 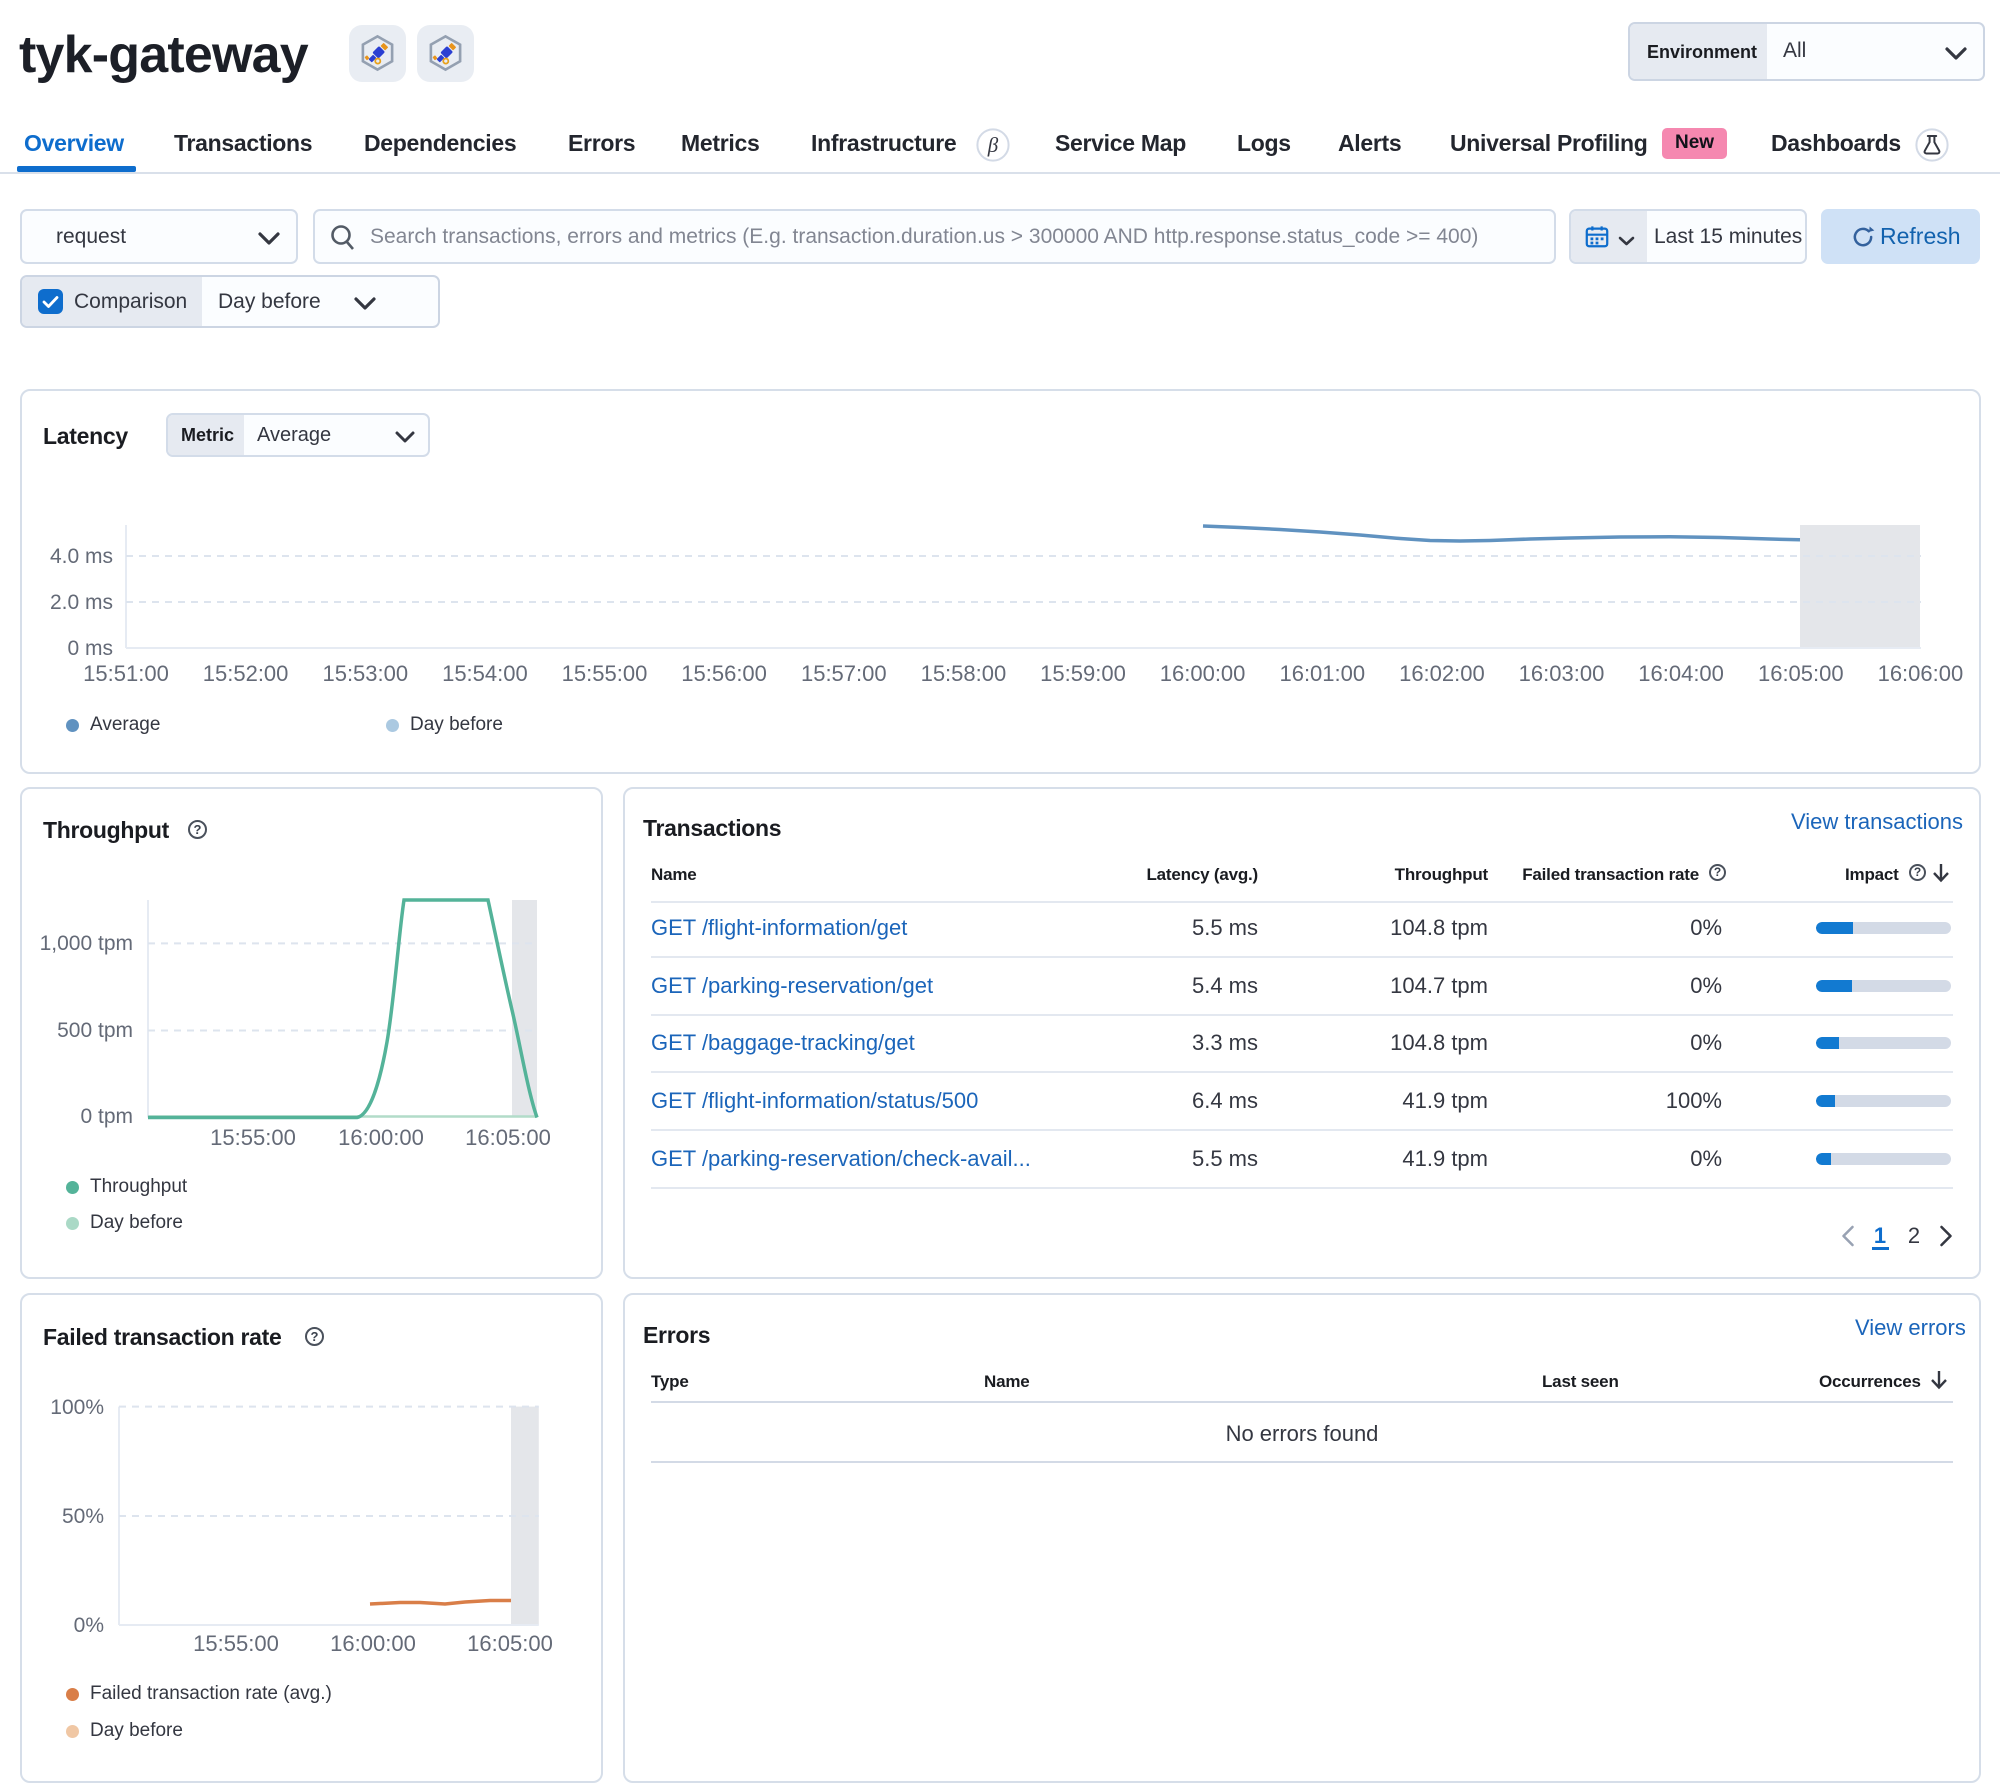 What do you see at coordinates (95, 1030) in the screenshot?
I see `svg-text: 500 tpm` at bounding box center [95, 1030].